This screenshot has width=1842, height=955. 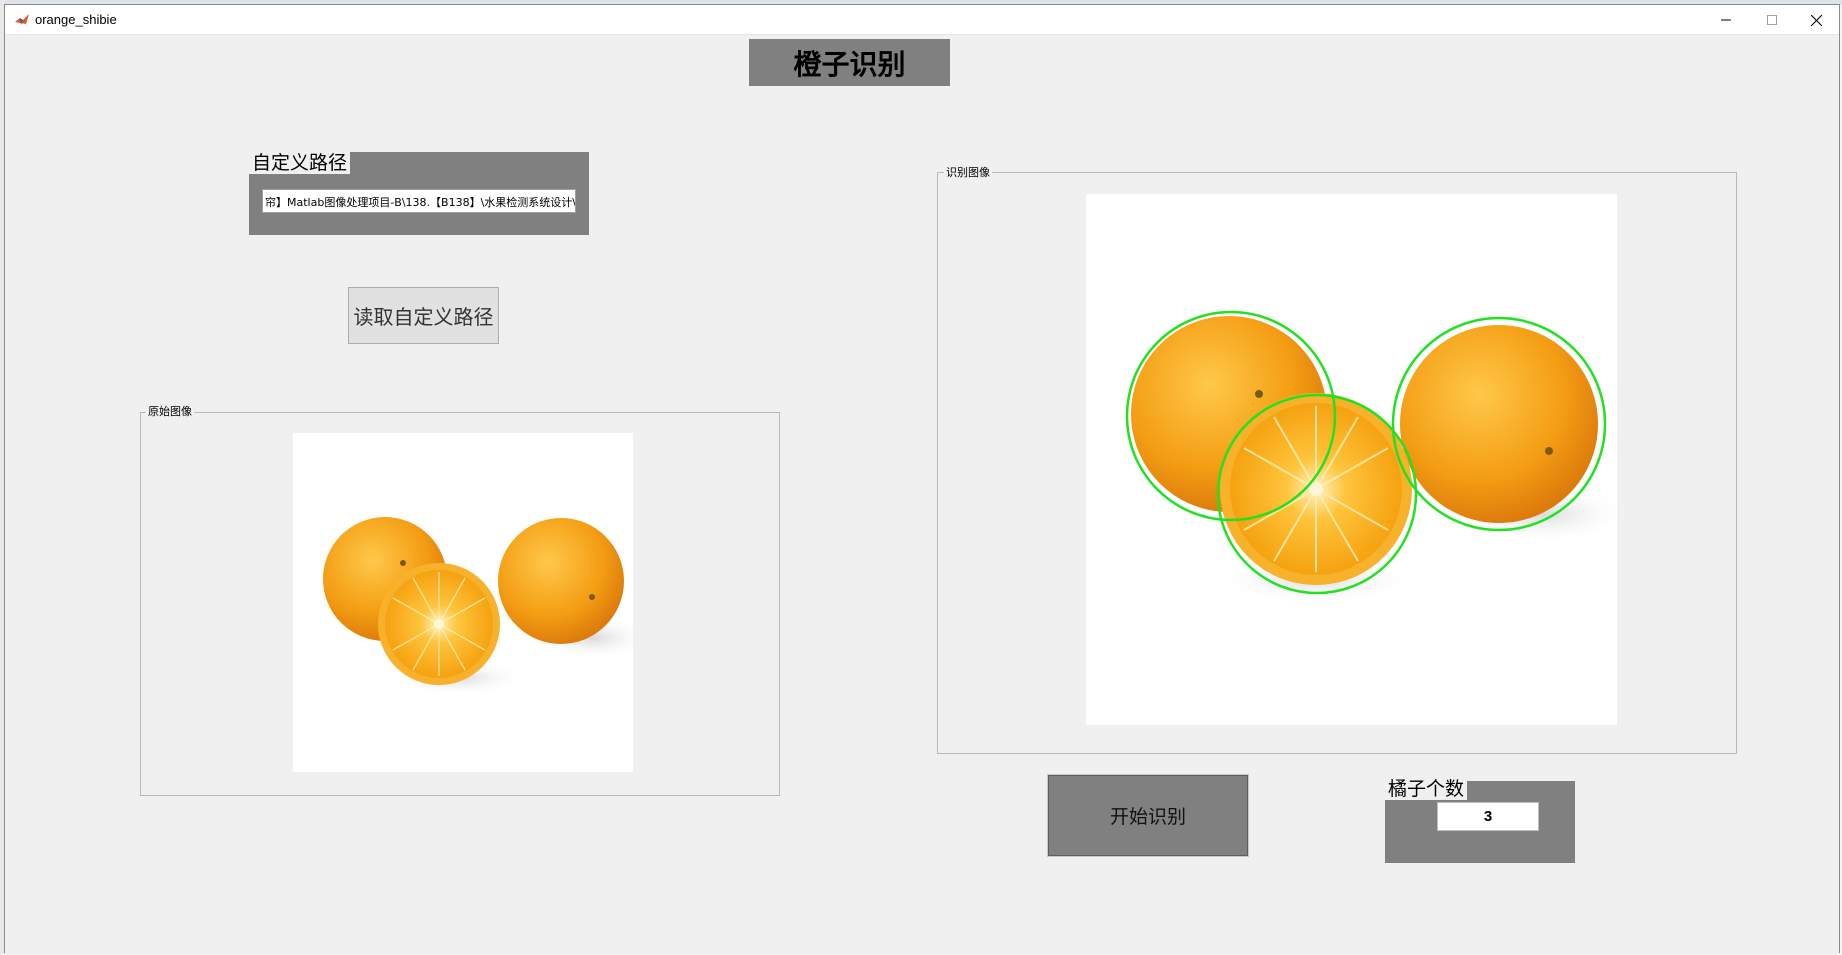 I want to click on orange-count-panel-title: 橘子个数, so click(x=1426, y=789).